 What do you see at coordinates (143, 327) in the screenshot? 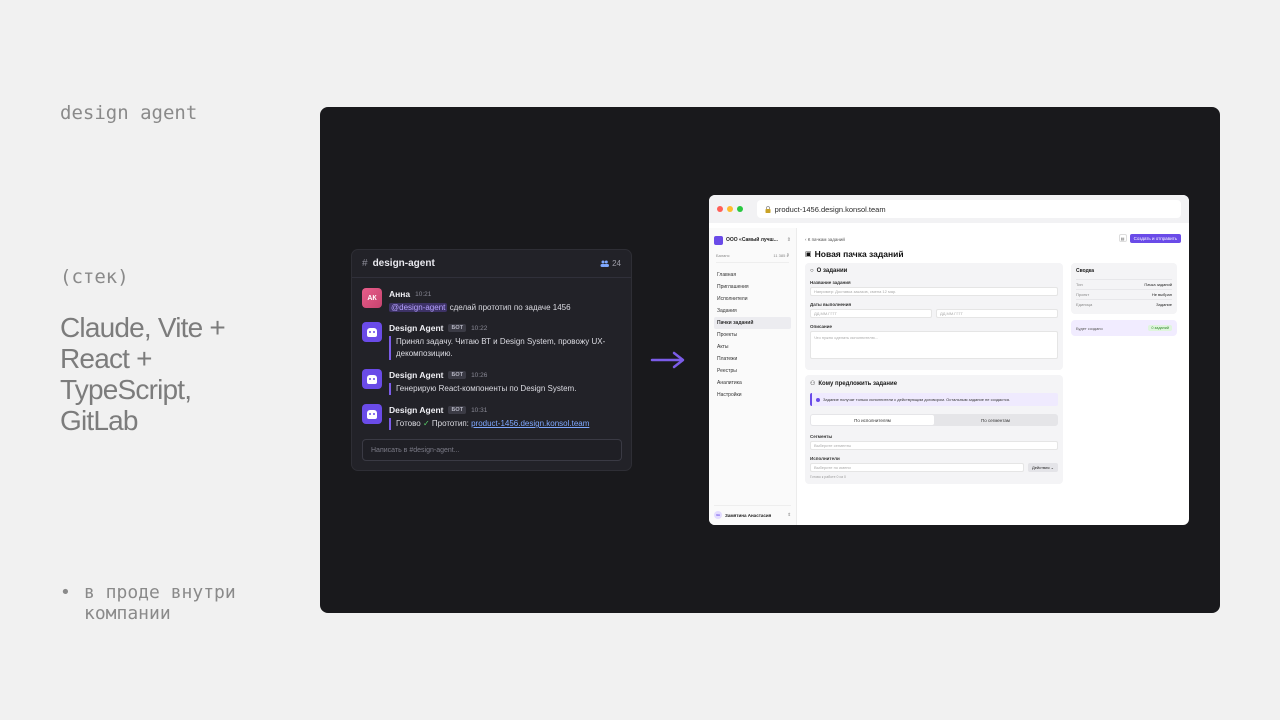
I see `stack-line: Claude, Vite +` at bounding box center [143, 327].